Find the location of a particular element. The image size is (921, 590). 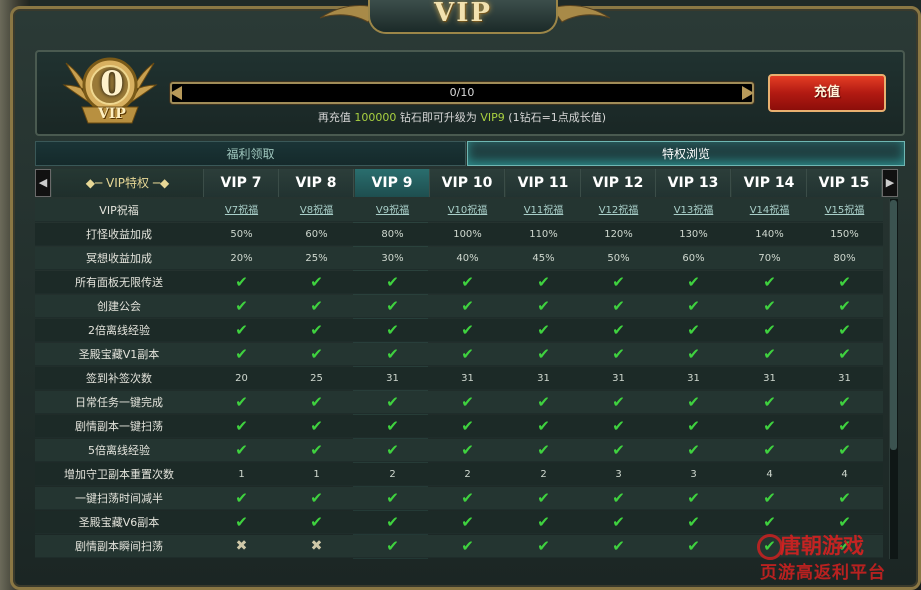

cell-value: 50% is located at coordinates (618, 258).